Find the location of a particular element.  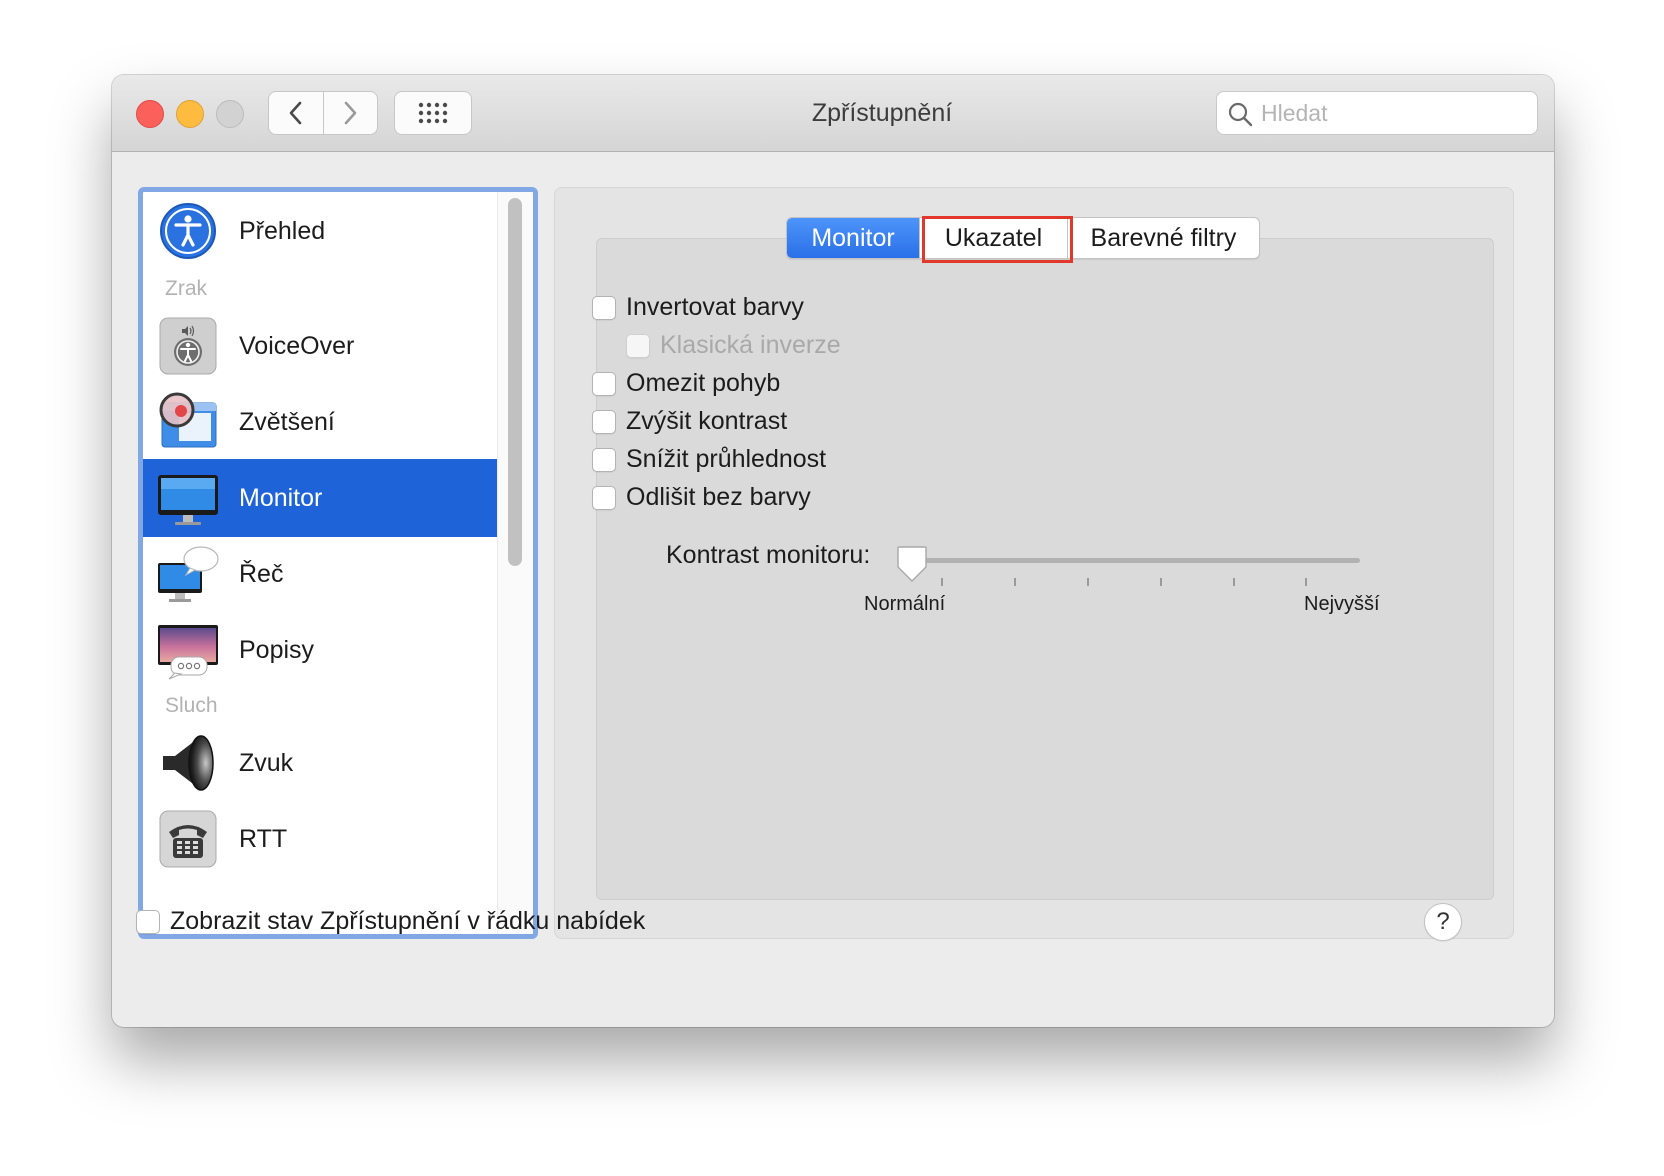

highlight-box is located at coordinates (997, 239).